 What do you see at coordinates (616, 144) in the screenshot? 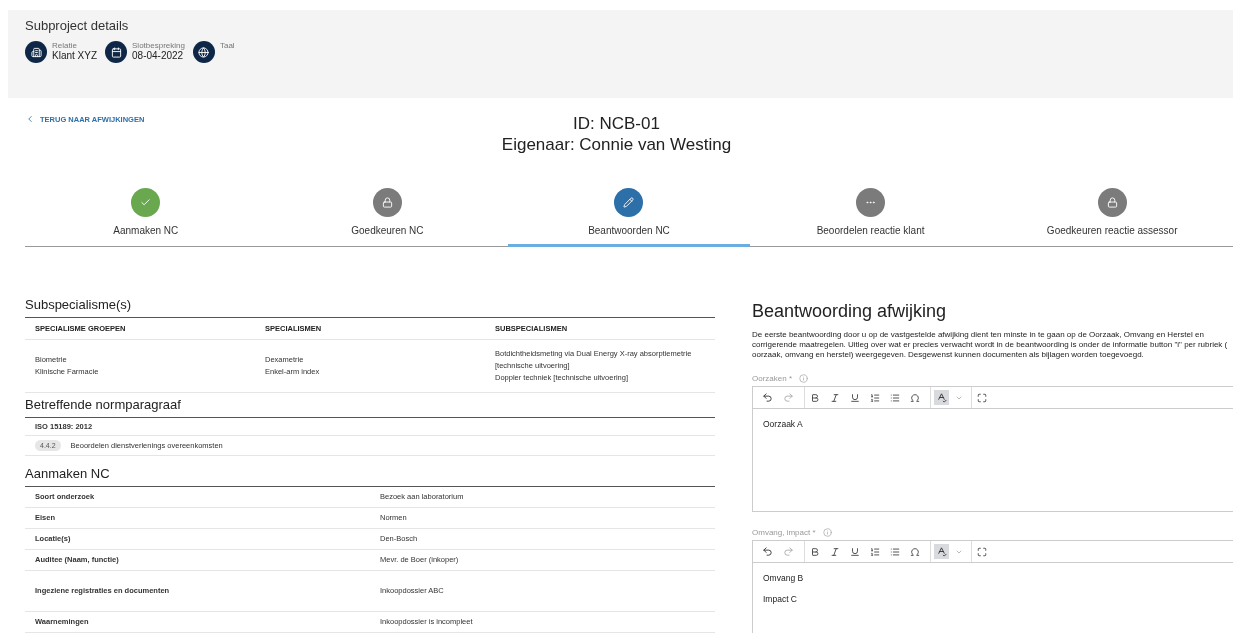
I see `page-title: Eigenaar: Connie van Westing` at bounding box center [616, 144].